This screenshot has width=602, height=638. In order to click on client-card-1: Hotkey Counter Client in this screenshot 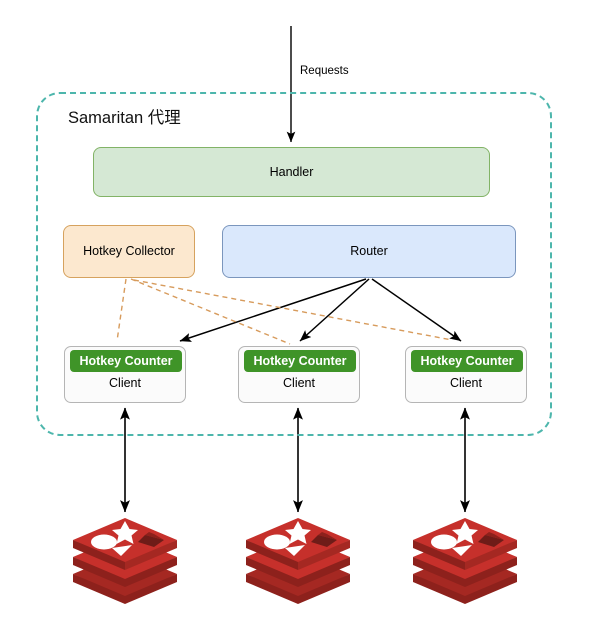, I will do `click(125, 374)`.